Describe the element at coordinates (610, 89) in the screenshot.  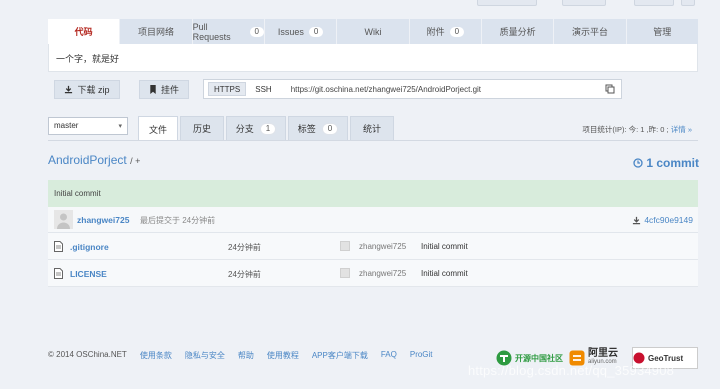
I see `copy-icon` at that location.